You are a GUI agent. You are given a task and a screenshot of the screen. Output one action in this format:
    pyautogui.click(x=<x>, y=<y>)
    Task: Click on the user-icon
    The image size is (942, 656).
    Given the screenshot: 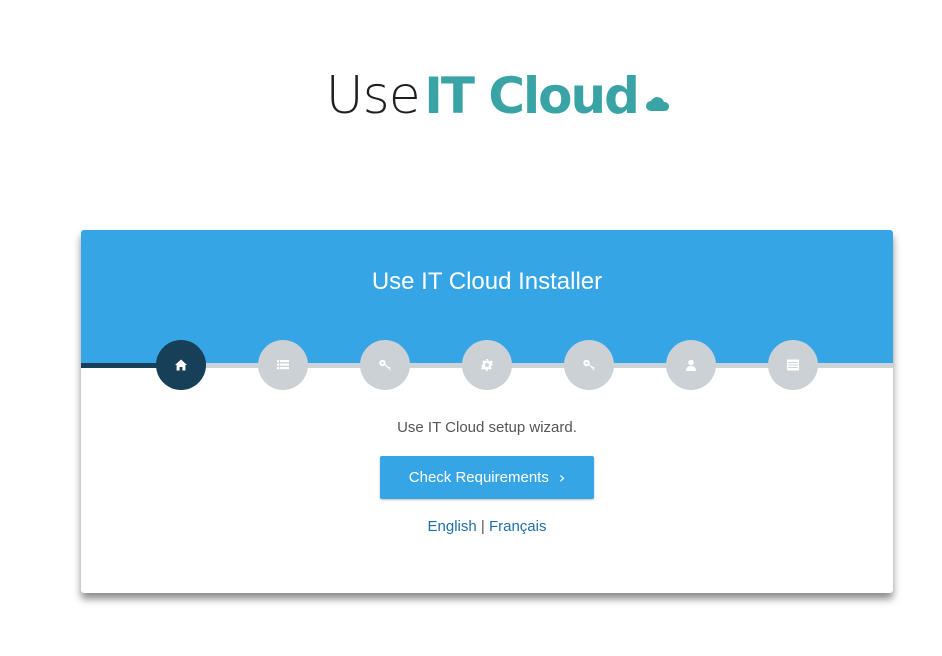 What is the action you would take?
    pyautogui.click(x=691, y=365)
    